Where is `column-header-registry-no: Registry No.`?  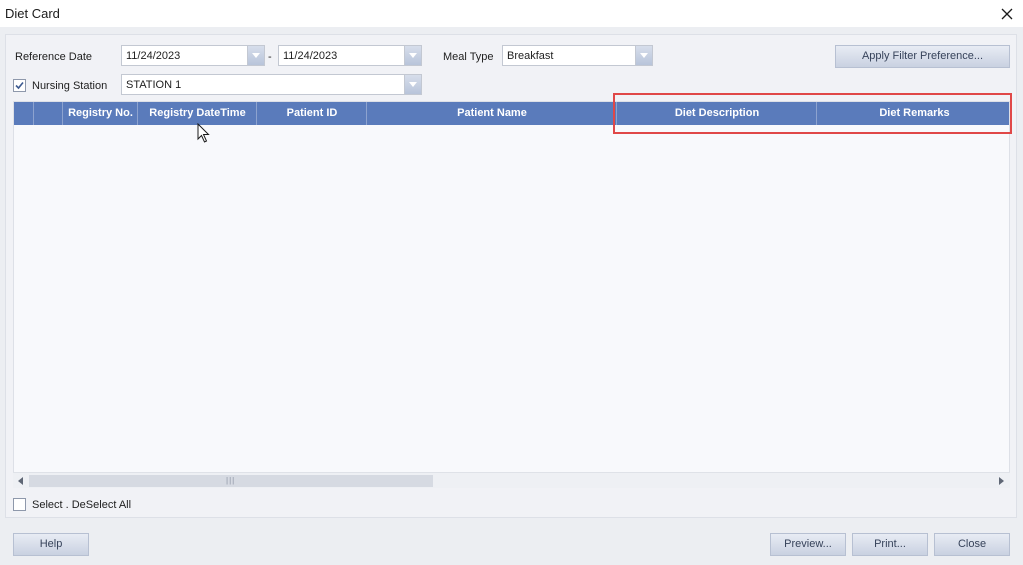
column-header-registry-no: Registry No. is located at coordinates (100, 113).